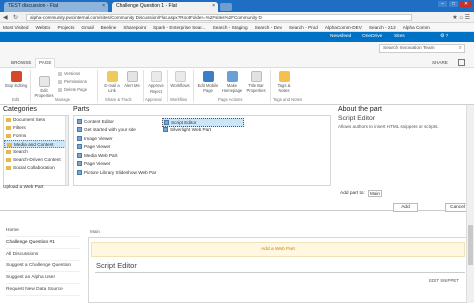 The width and height of the screenshot is (474, 303). I want to click on maximize-icon: □, so click(453, 4).